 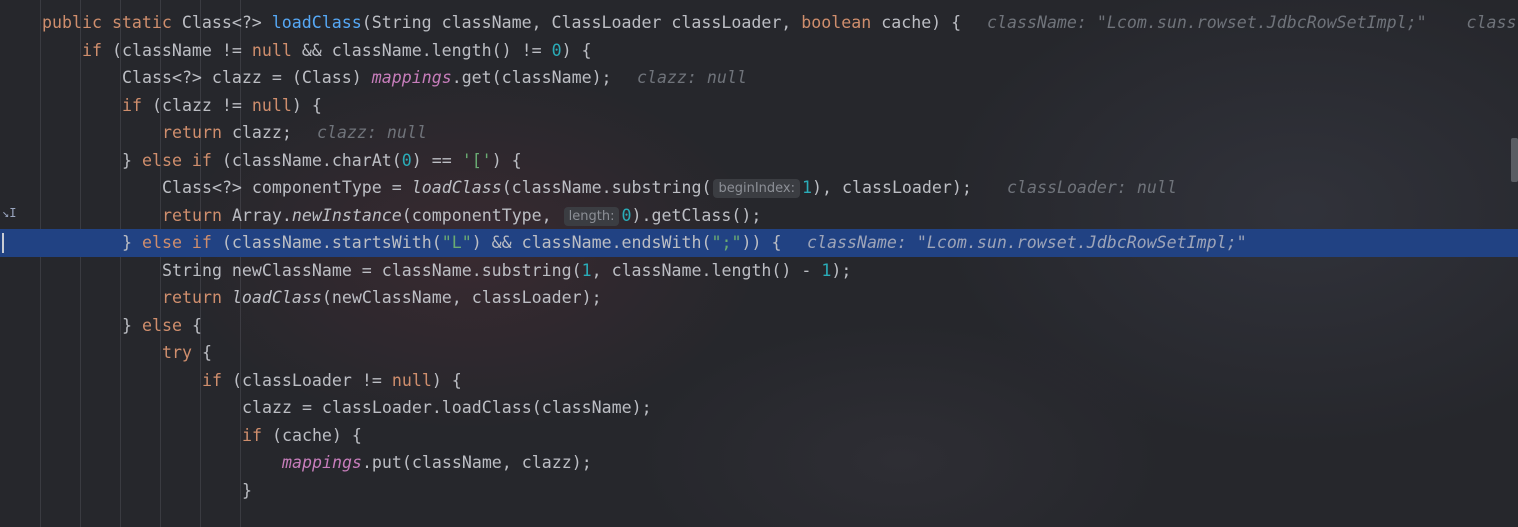 What do you see at coordinates (311, 380) in the screenshot?
I see `code-token: (classLoader !=` at bounding box center [311, 380].